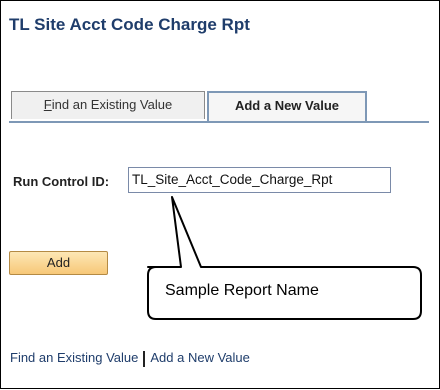 The image size is (440, 390). I want to click on link-separator, so click(144, 358).